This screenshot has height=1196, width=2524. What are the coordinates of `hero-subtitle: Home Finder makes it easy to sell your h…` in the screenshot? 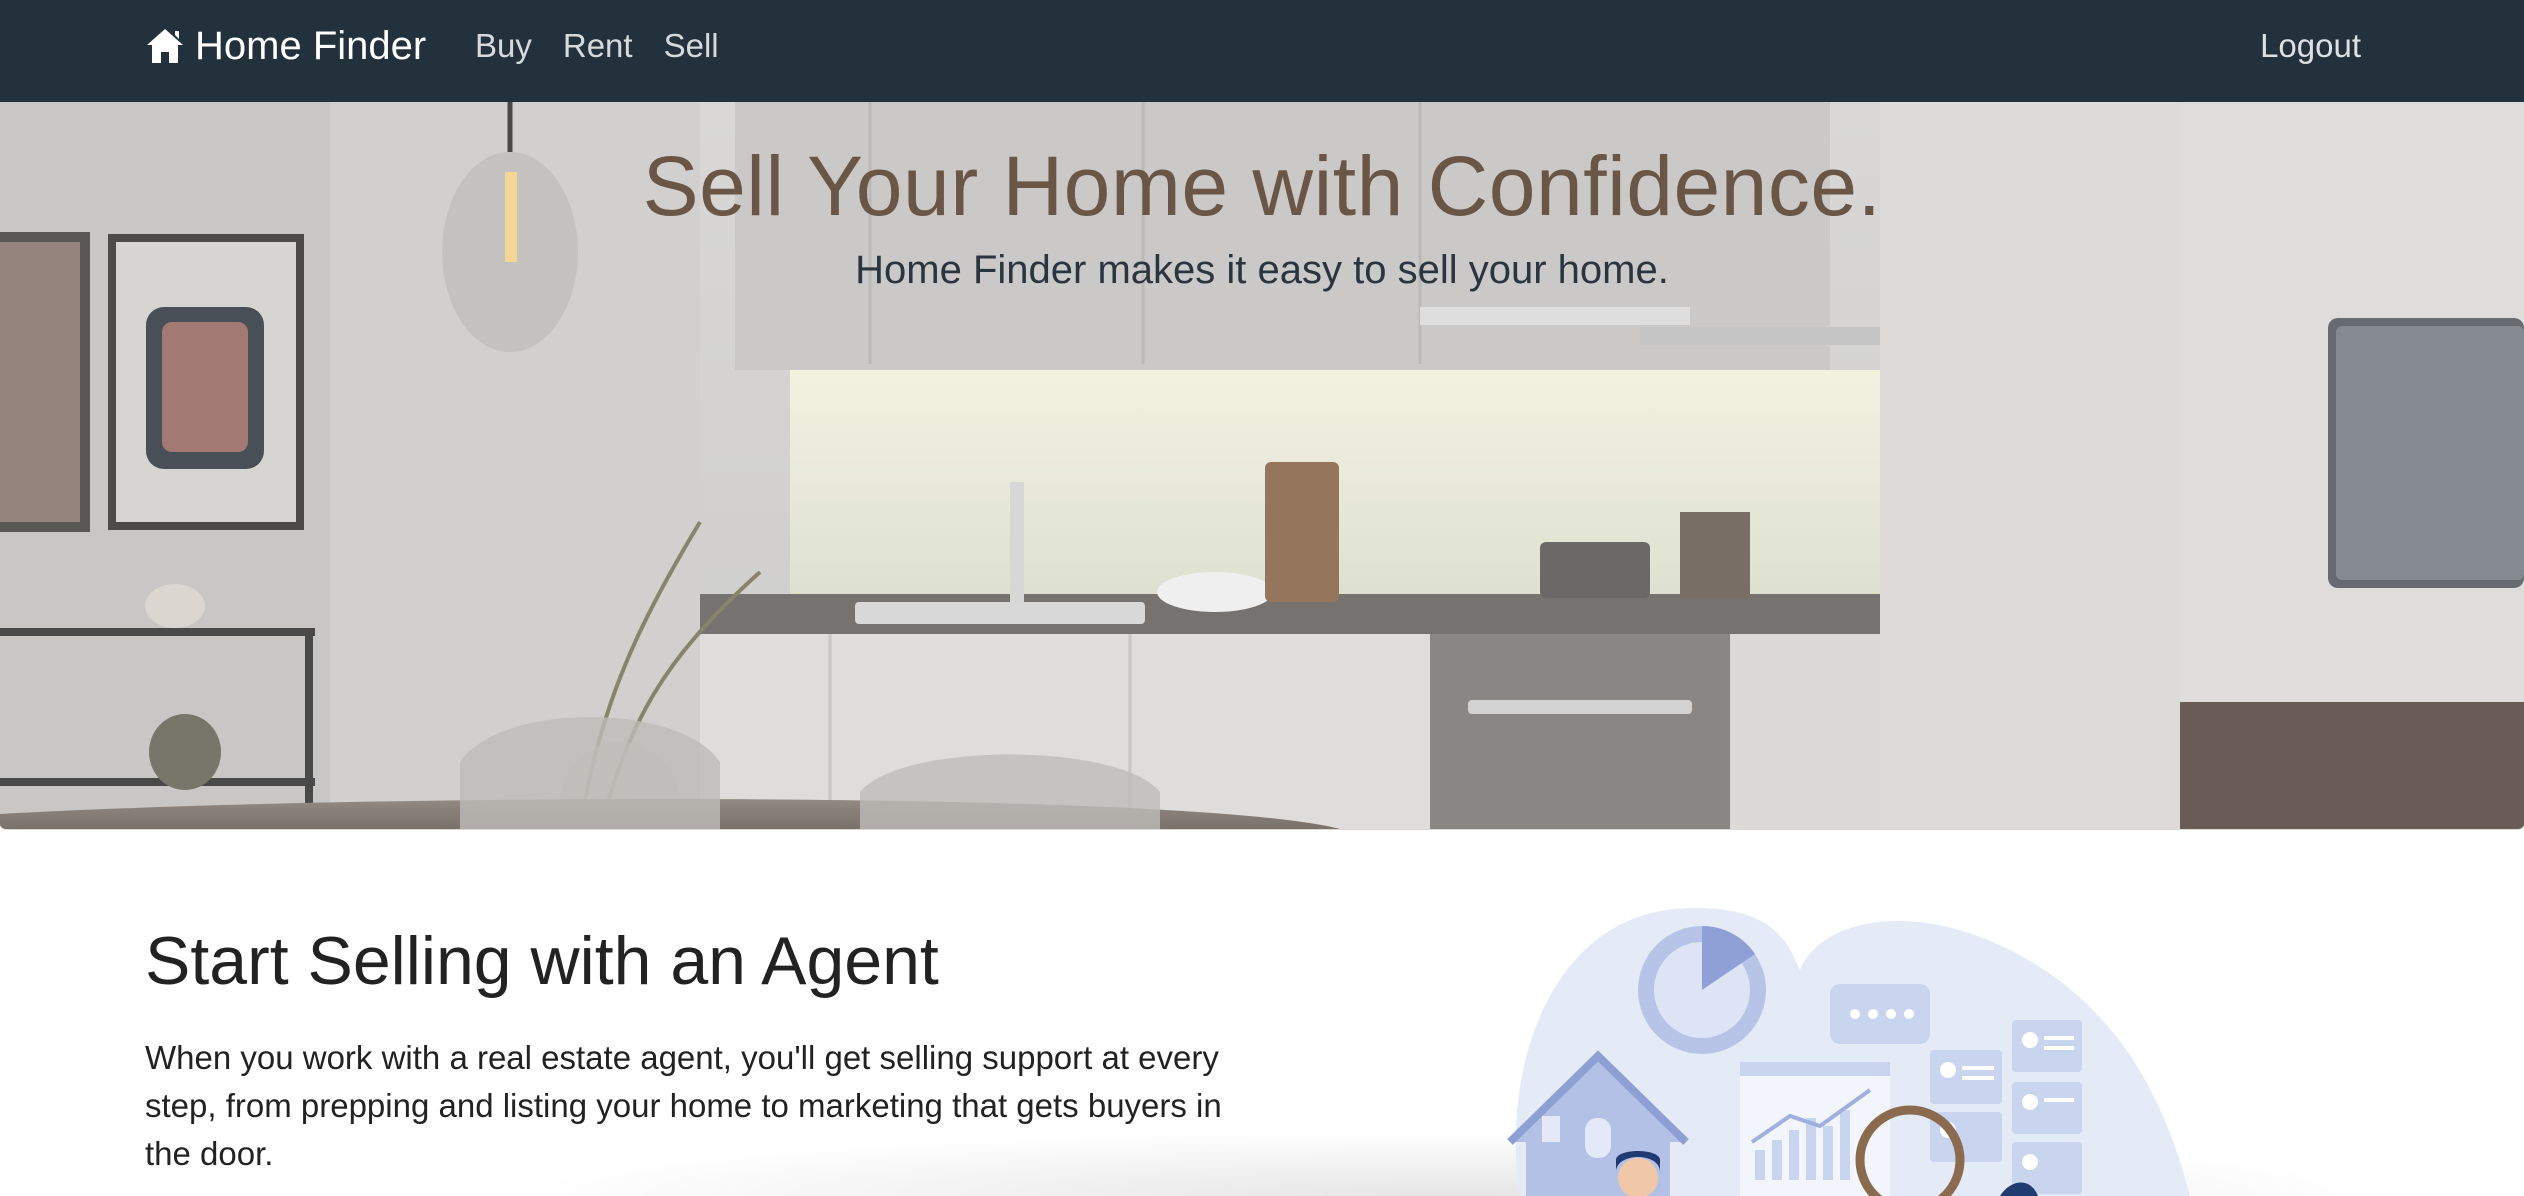 It's located at (1262, 270).